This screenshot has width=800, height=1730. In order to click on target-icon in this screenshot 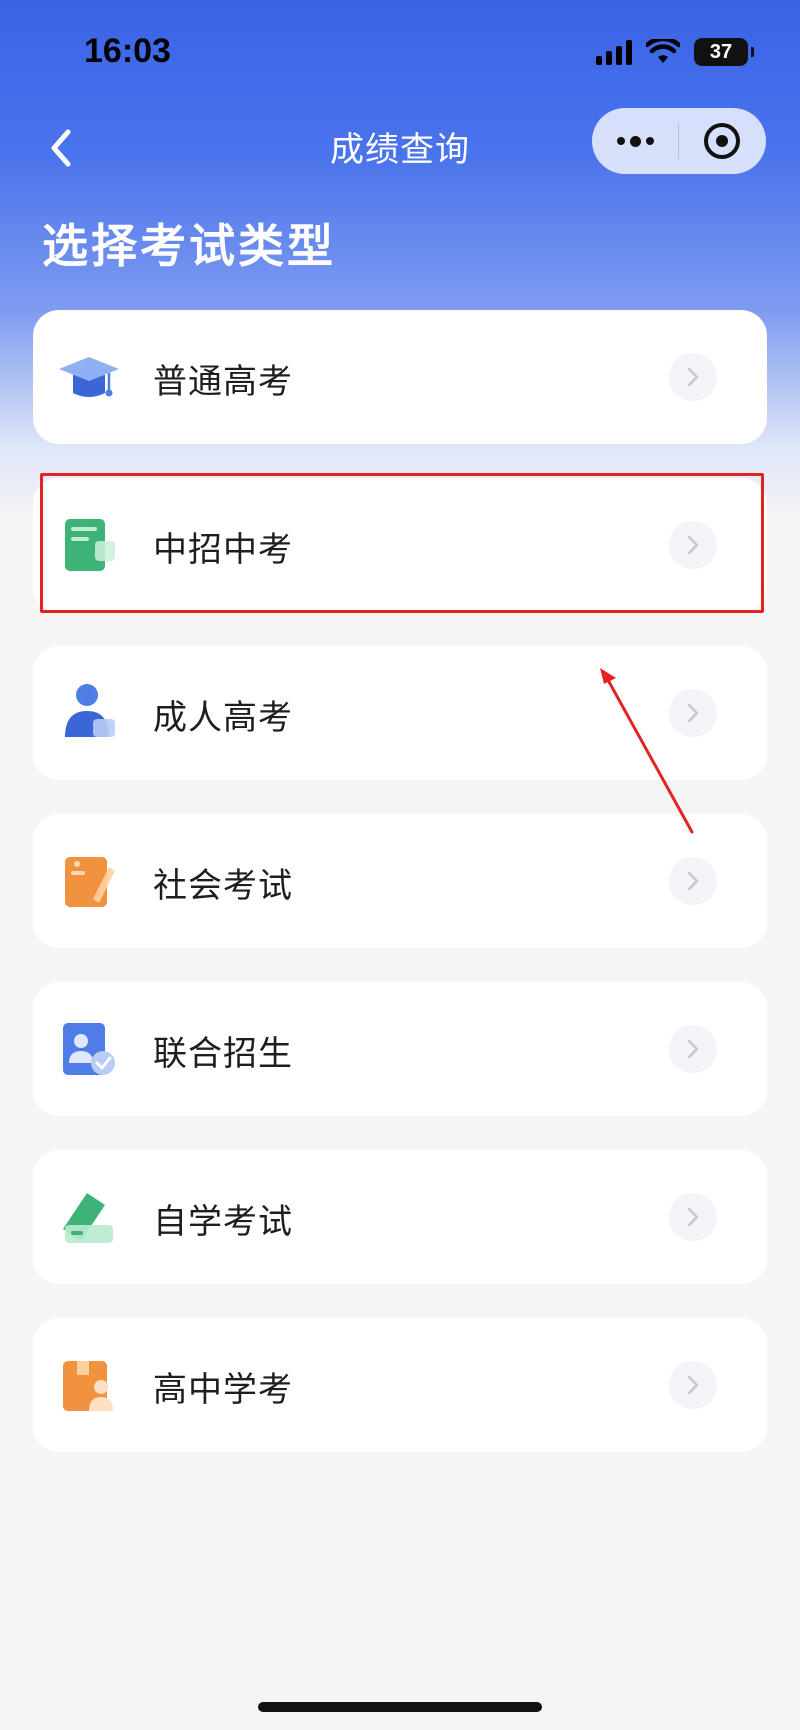, I will do `click(722, 141)`.